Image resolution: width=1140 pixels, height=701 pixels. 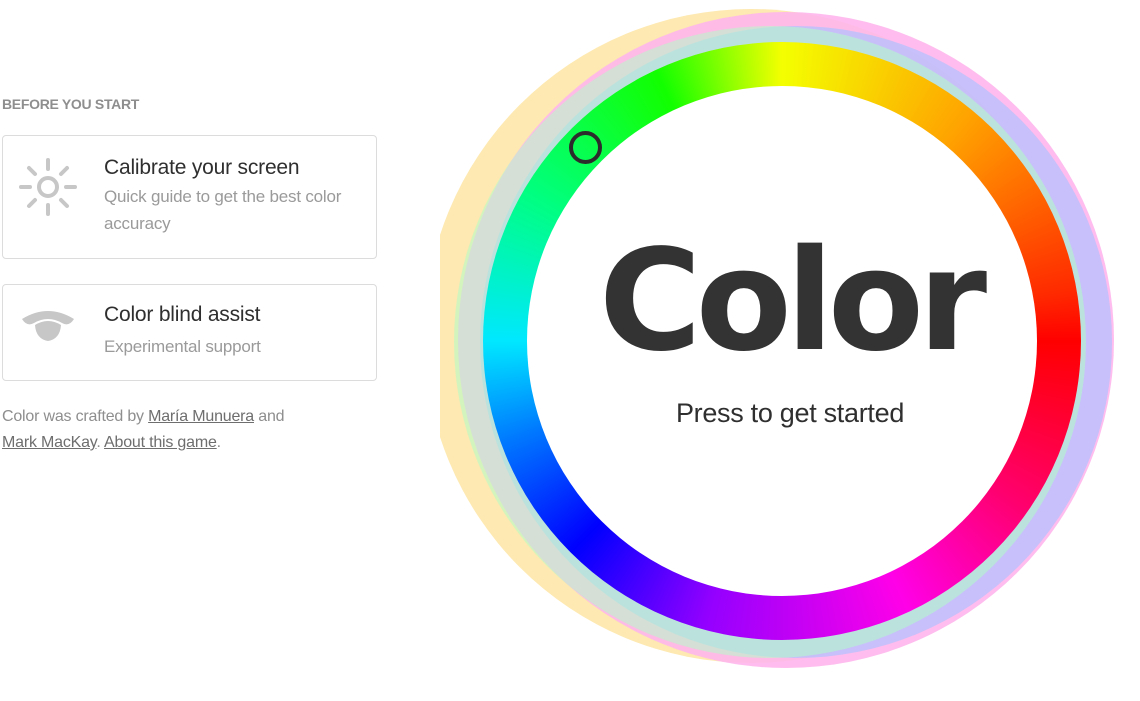 I want to click on colorblind-description: Experimental support, so click(x=182, y=346).